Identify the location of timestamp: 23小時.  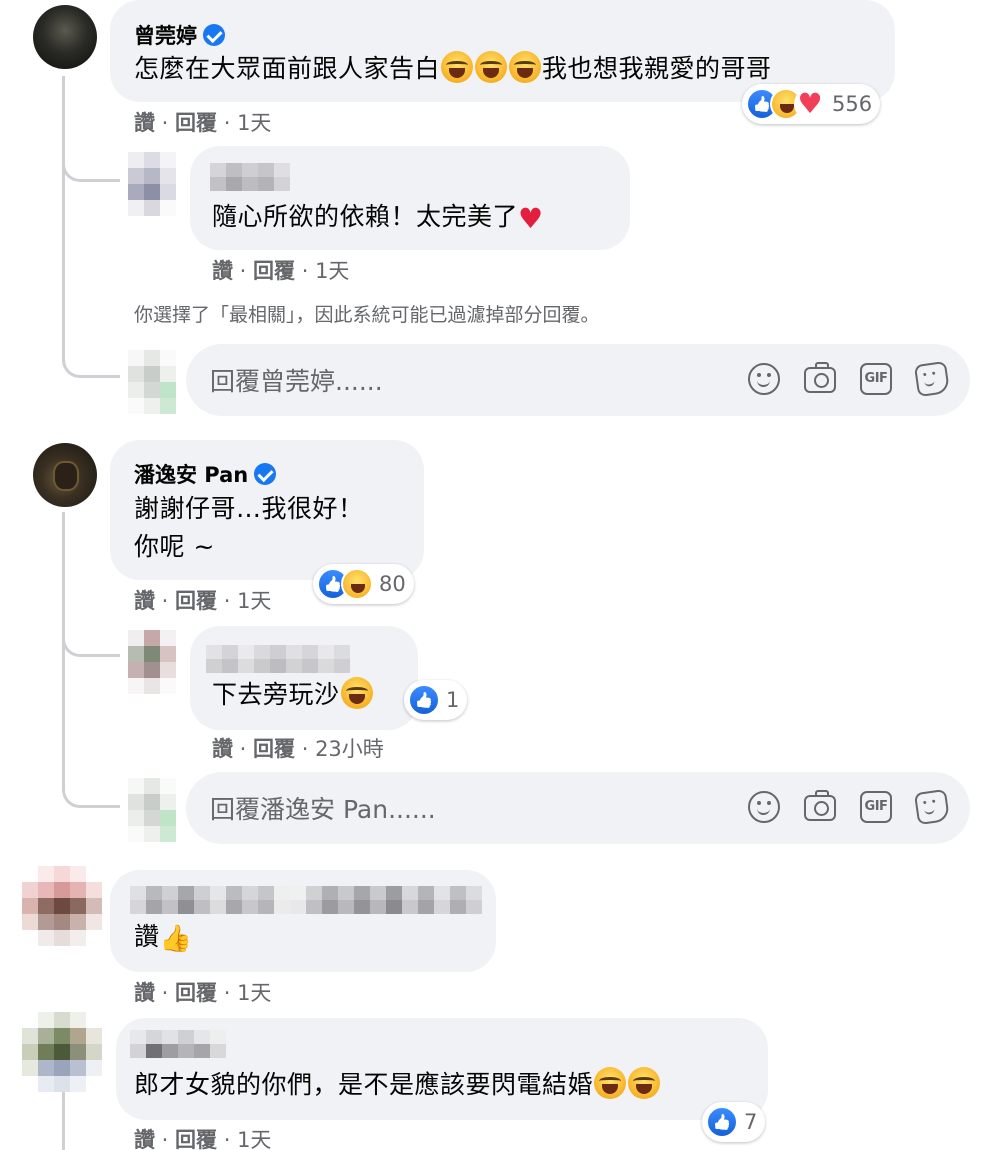
(349, 749).